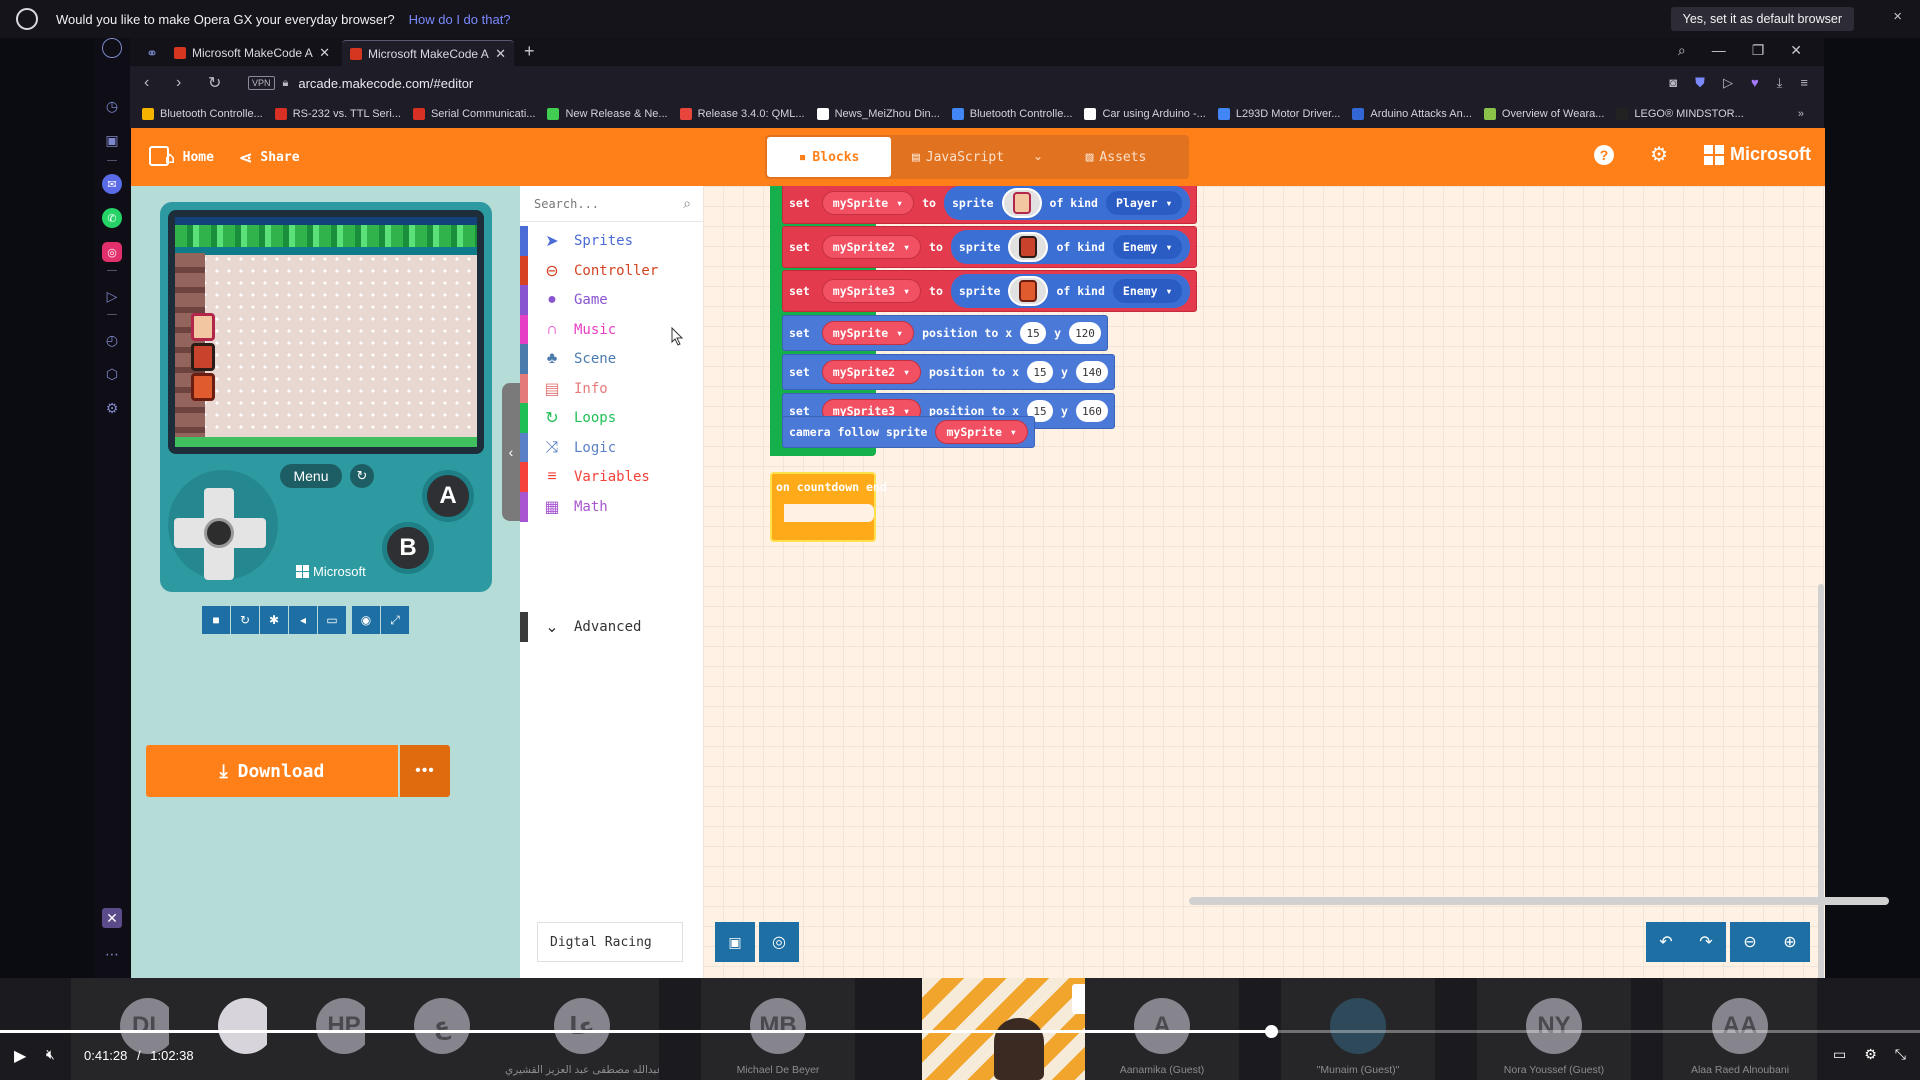 The height and width of the screenshot is (1080, 1920). What do you see at coordinates (611, 270) in the screenshot?
I see `toolbox-category-controller: ⊖ Controller` at bounding box center [611, 270].